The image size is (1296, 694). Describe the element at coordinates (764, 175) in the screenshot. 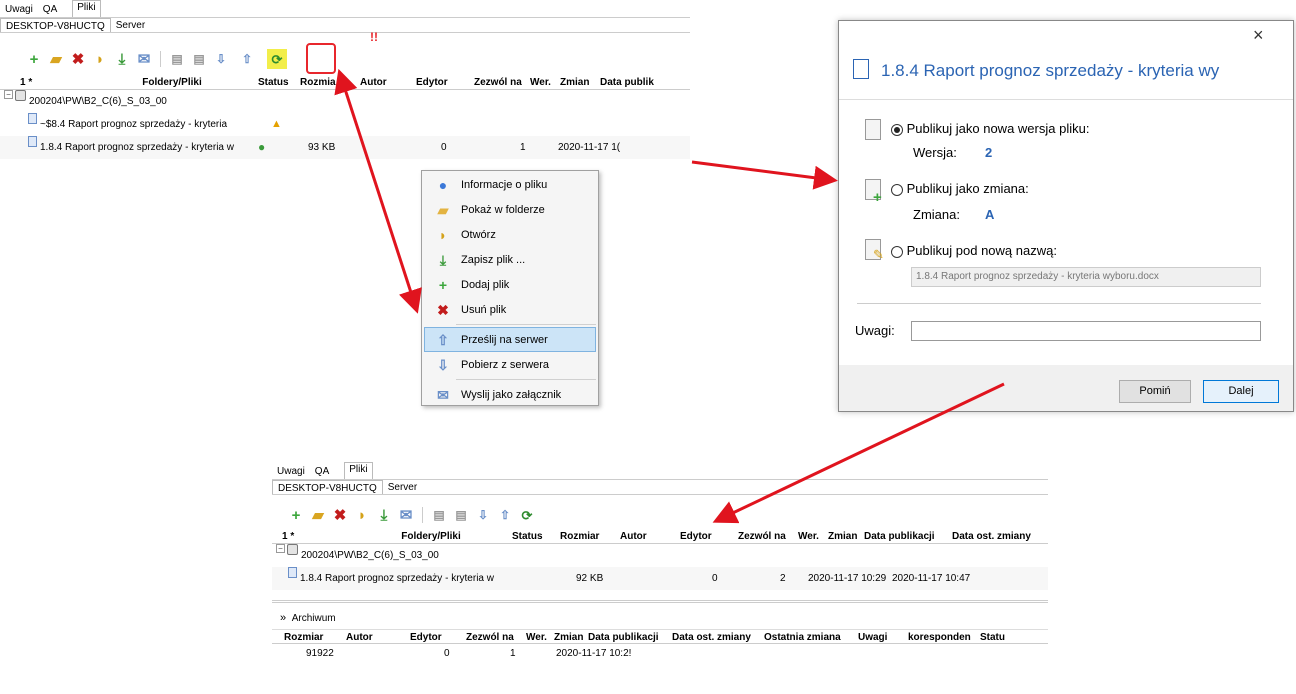

I see `arrow-table-to-dialog` at that location.